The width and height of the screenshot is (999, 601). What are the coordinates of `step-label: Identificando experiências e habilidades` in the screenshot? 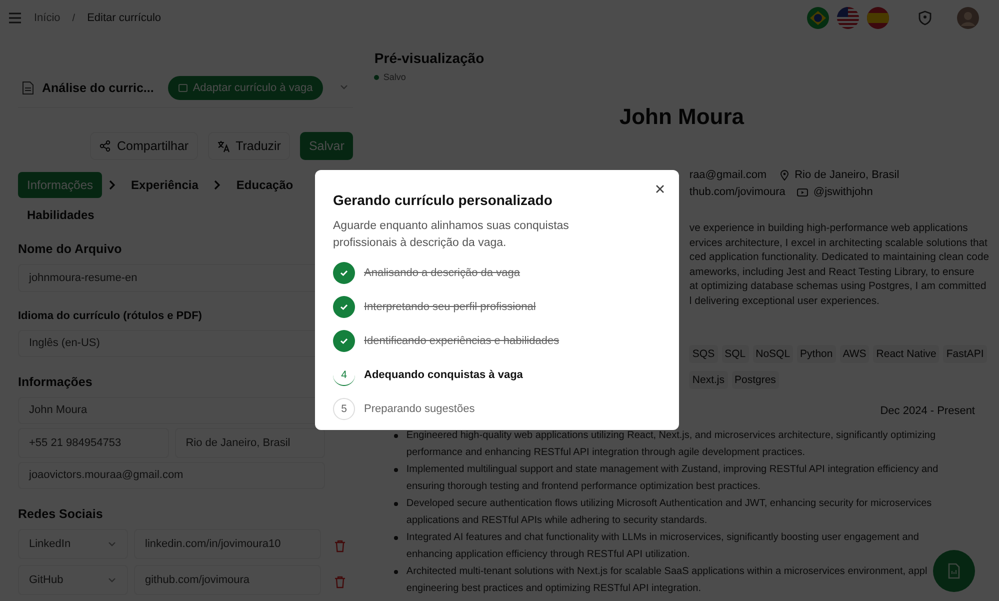 It's located at (462, 341).